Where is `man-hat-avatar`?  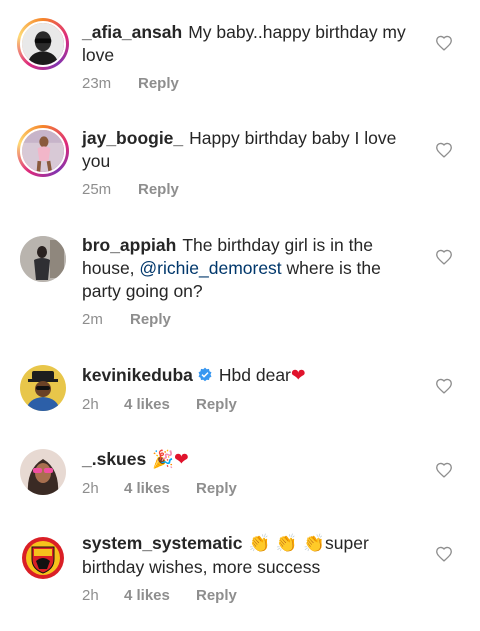
man-hat-avatar is located at coordinates (43, 388).